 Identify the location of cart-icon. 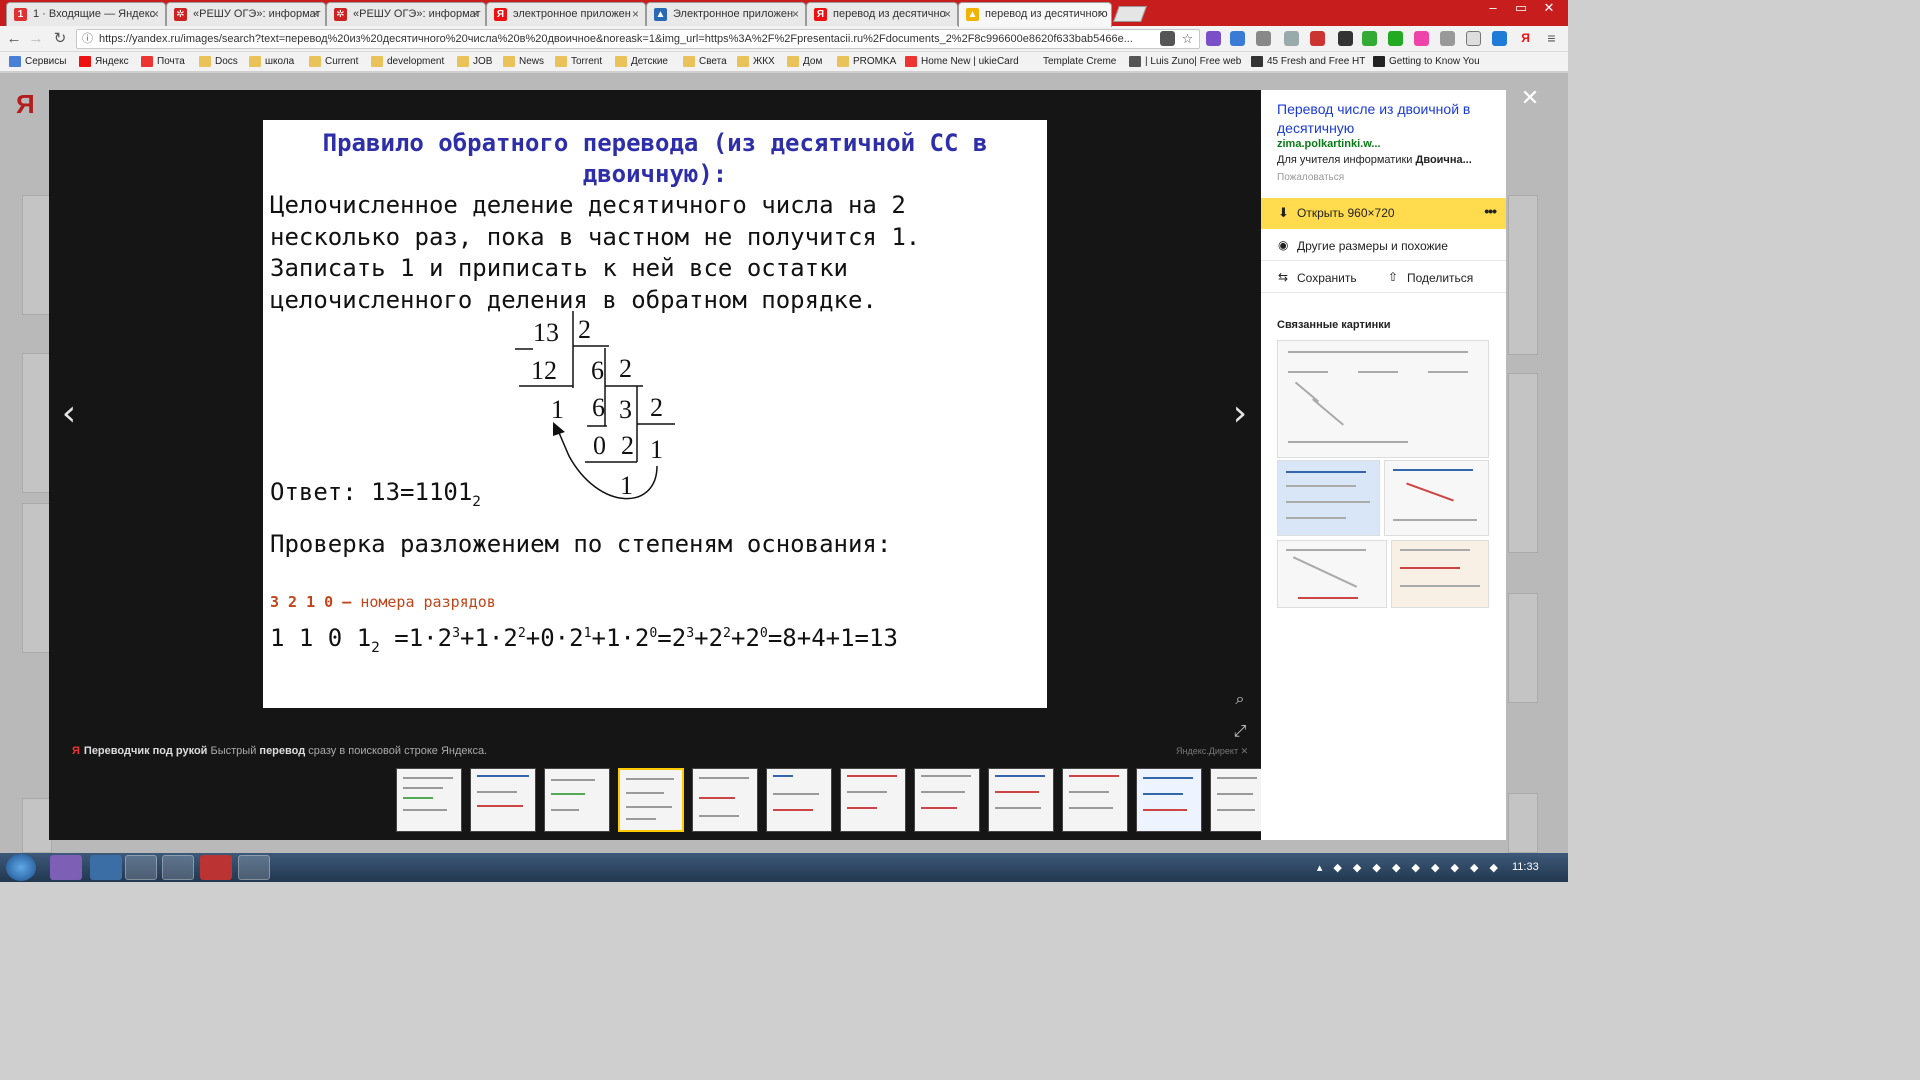
(1499, 38).